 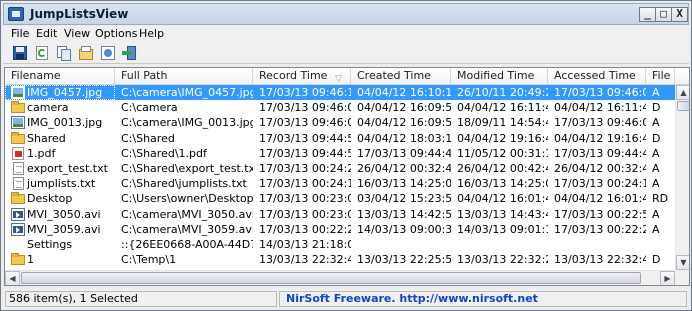 What do you see at coordinates (660, 76) in the screenshot?
I see `column-file-attributes: File A` at bounding box center [660, 76].